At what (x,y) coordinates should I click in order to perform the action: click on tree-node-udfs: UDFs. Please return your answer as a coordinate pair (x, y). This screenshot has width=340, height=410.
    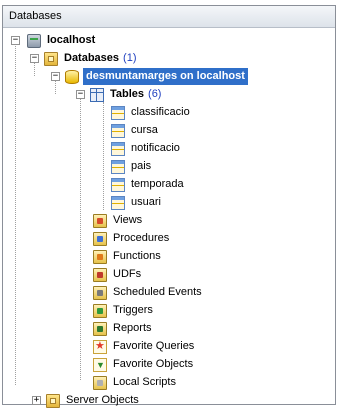
    Looking at the image, I should click on (118, 274).